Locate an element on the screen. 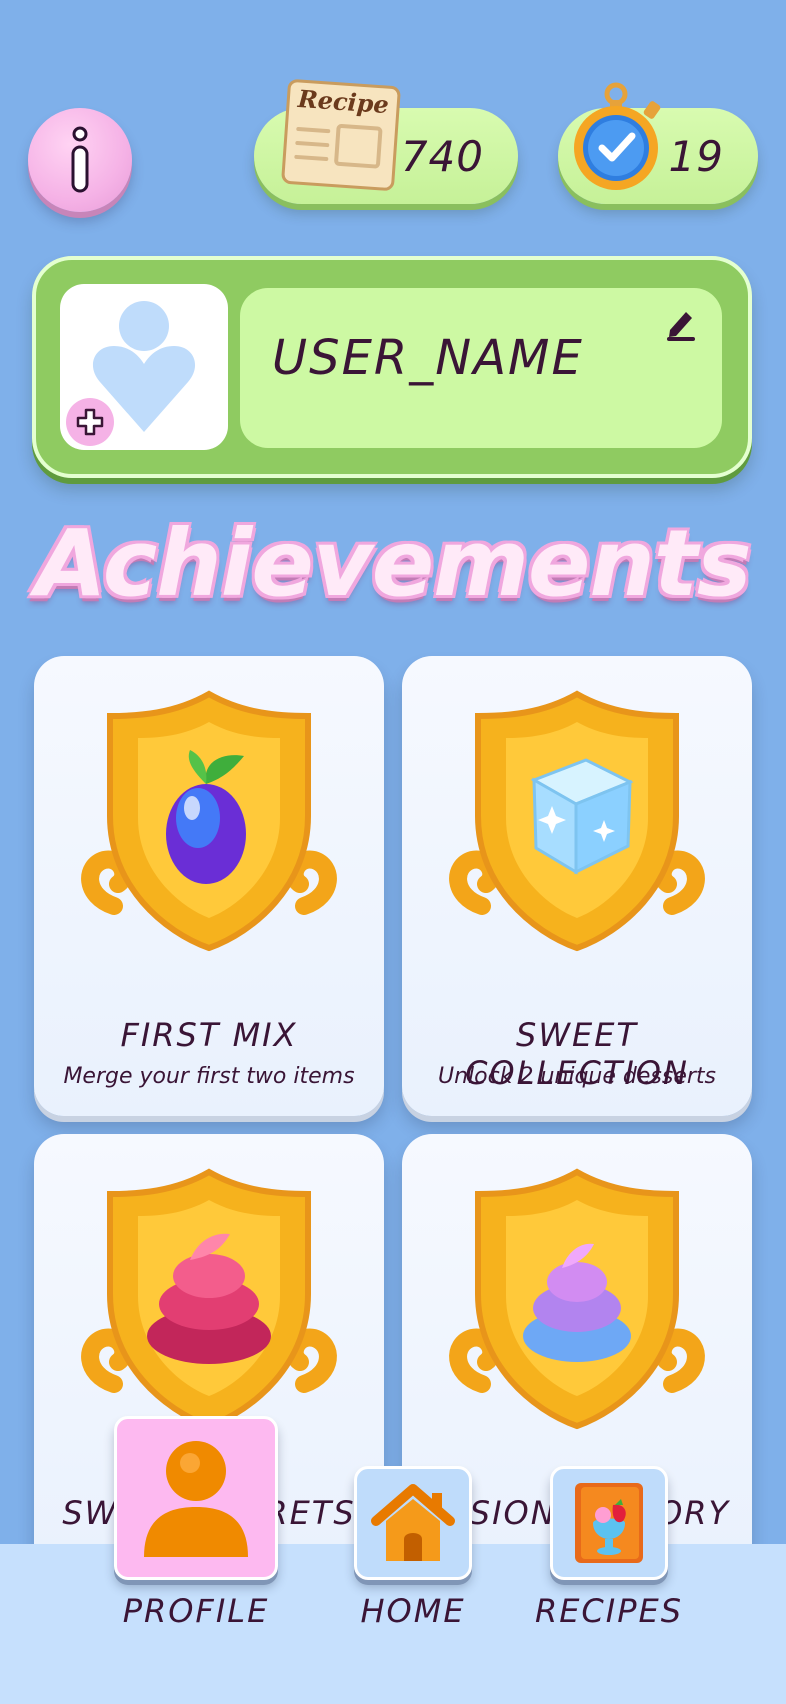 The image size is (786, 1704). plus-icon is located at coordinates (90, 422).